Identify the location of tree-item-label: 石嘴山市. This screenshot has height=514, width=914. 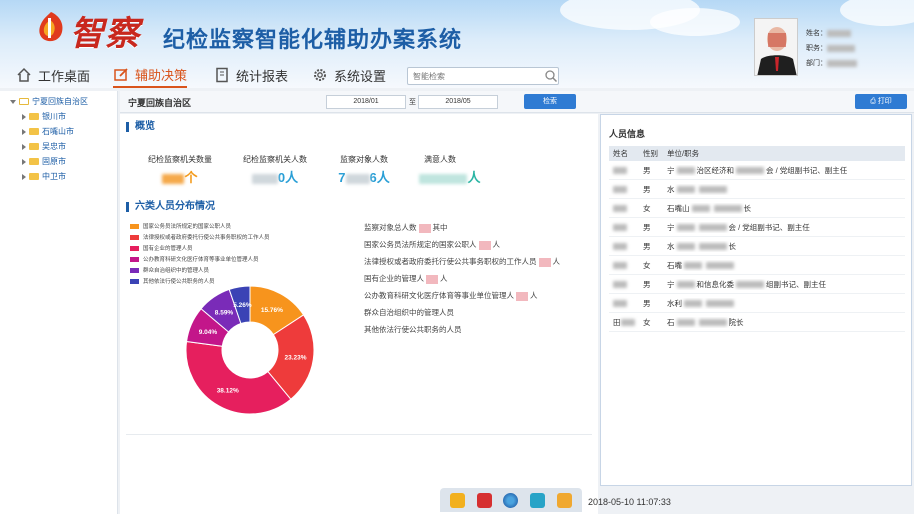
(58, 131).